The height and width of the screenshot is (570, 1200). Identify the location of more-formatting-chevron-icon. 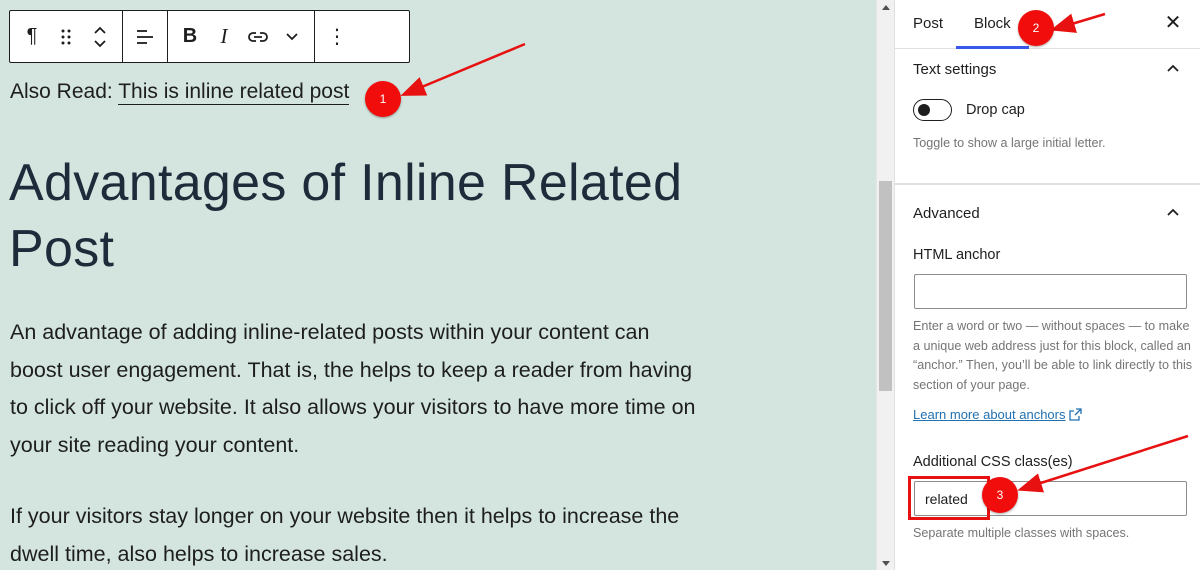
(292, 37).